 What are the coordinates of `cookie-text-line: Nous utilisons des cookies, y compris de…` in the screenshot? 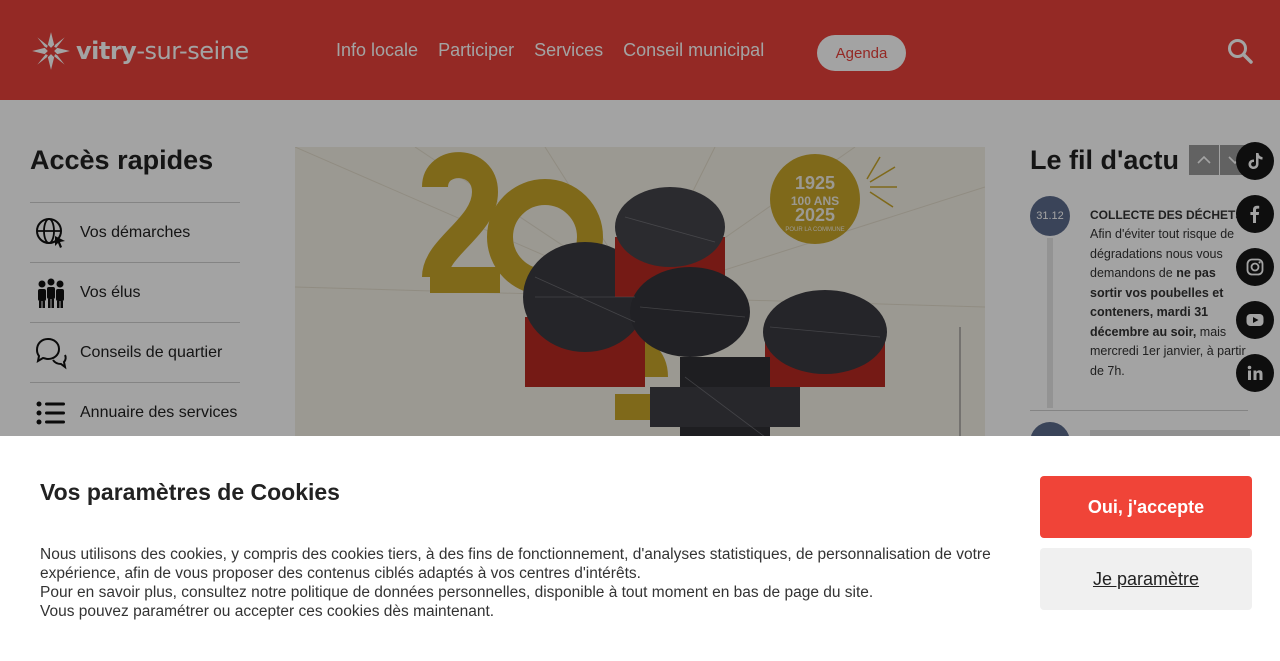 It's located at (515, 564).